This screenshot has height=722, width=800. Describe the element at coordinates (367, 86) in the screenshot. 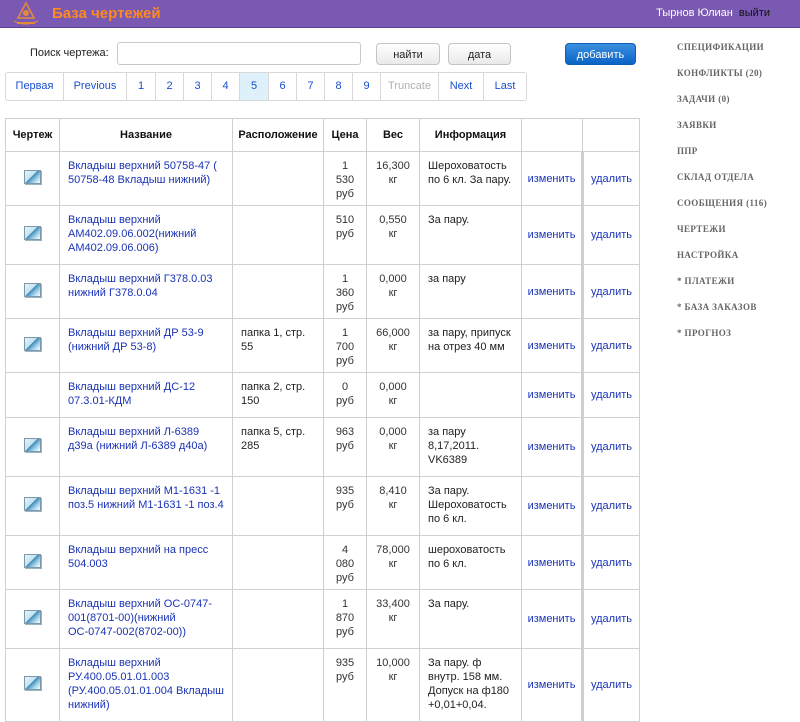

I see `pagination-page-9: 9` at that location.